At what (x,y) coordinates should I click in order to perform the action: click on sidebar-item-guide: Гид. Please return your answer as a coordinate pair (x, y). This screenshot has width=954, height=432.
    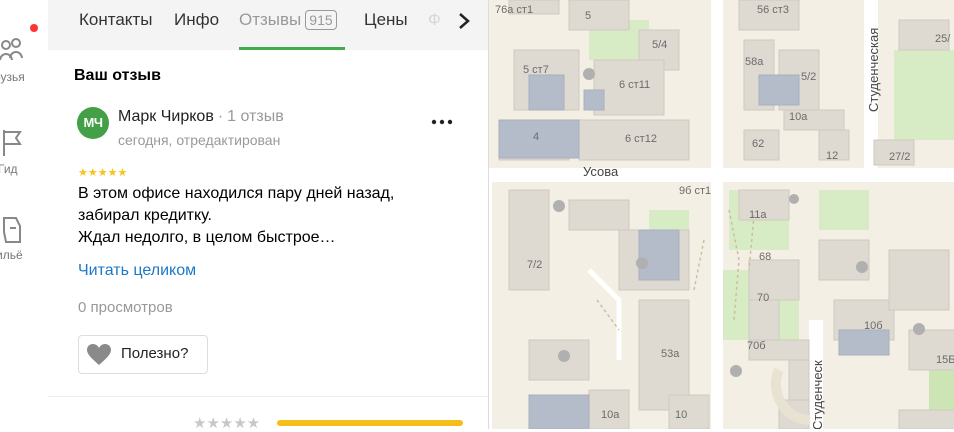
    Looking at the image, I should click on (24, 158).